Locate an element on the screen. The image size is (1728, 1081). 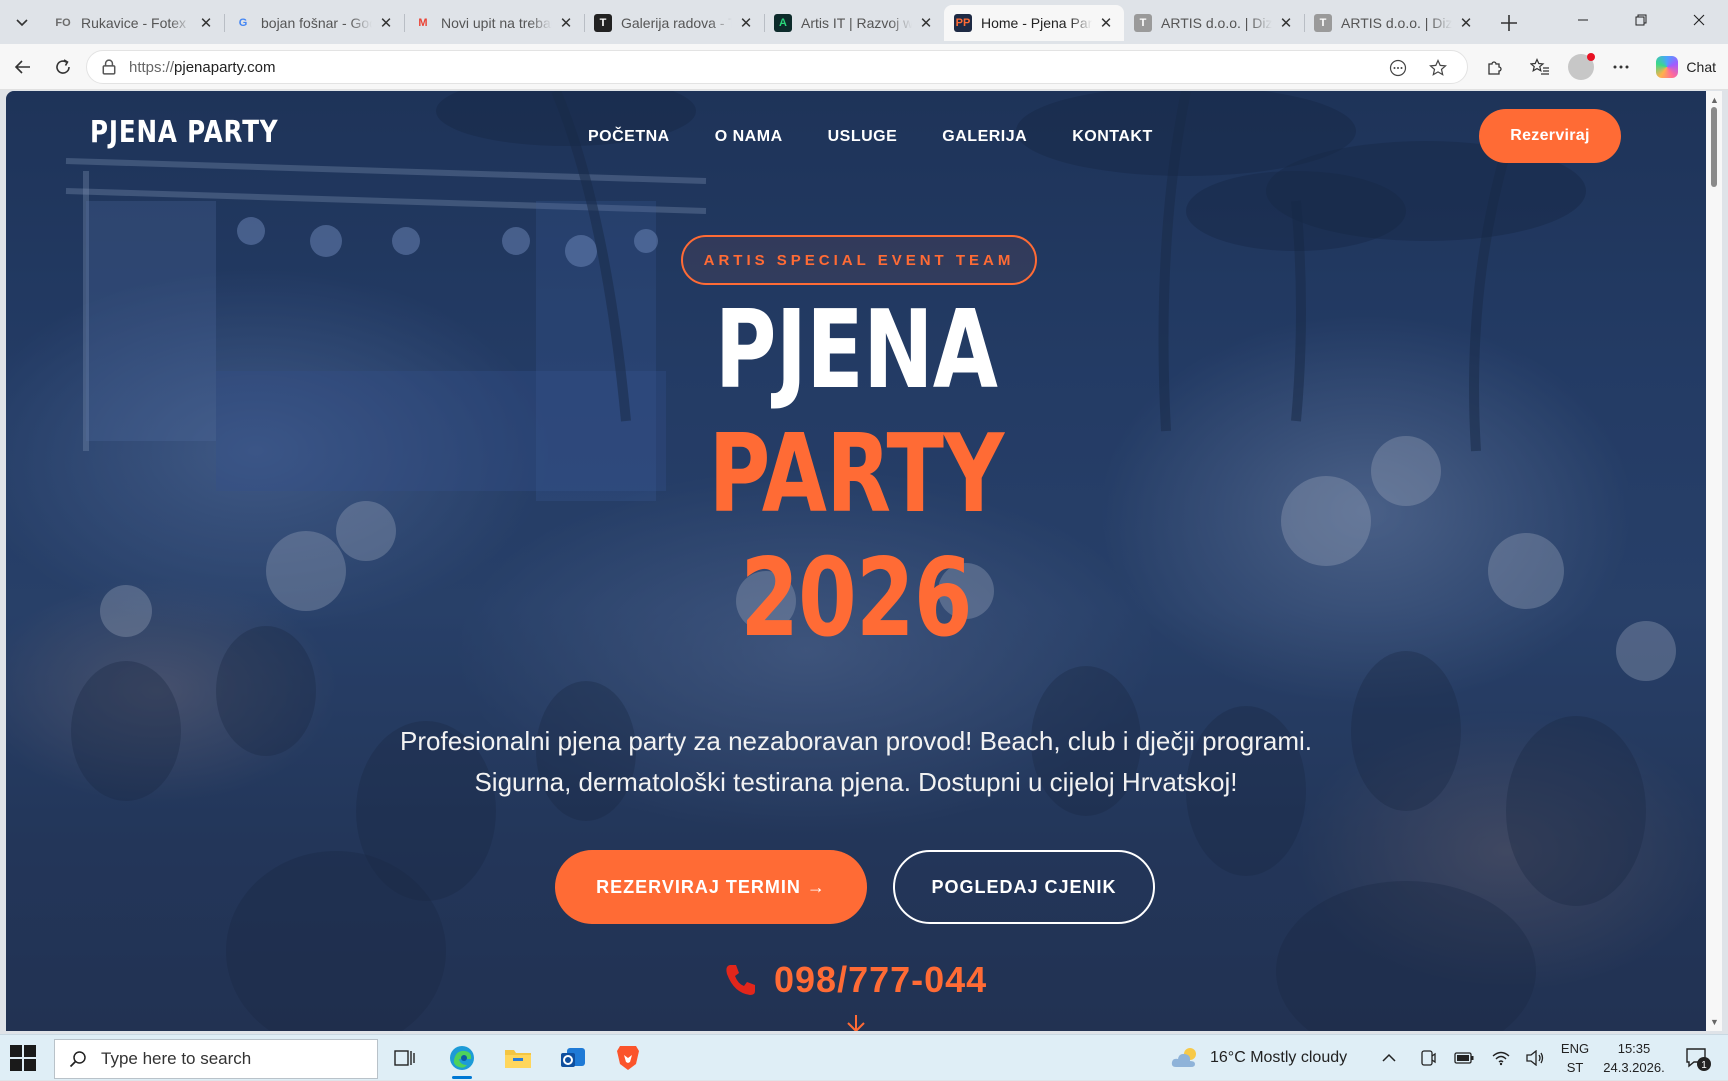
scroll-down-arrow-icon: ▼ is located at coordinates (1714, 1022).